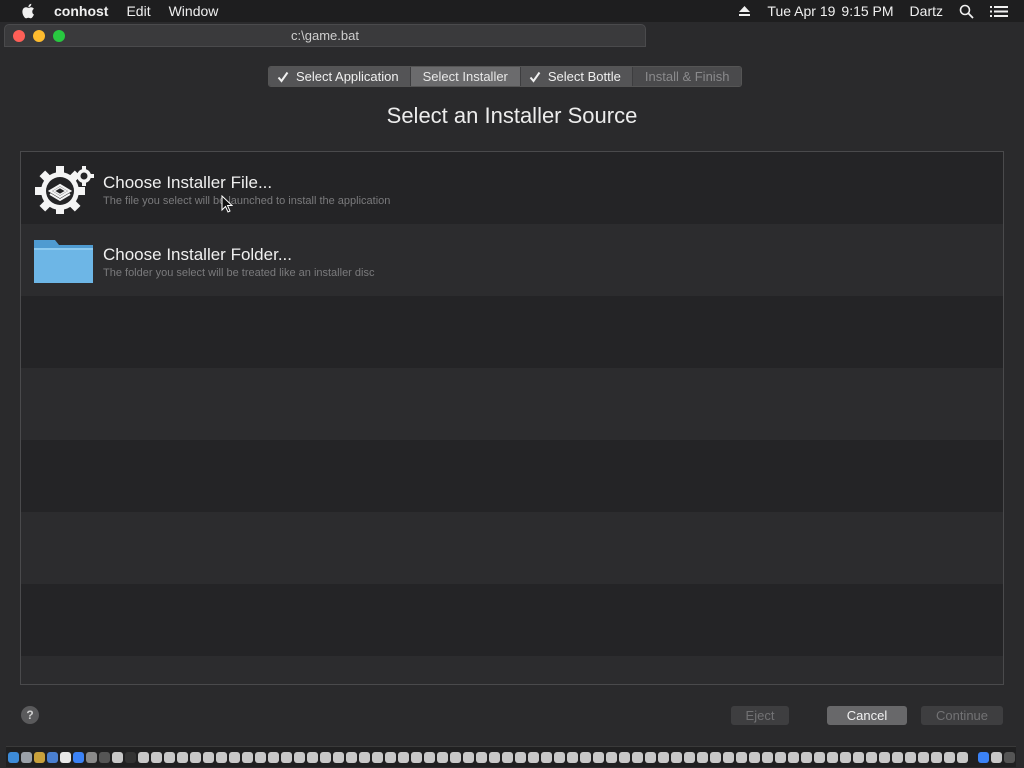 This screenshot has height=768, width=1024. Describe the element at coordinates (801, 11) in the screenshot. I see `menu-date: Tue Apr 19` at that location.